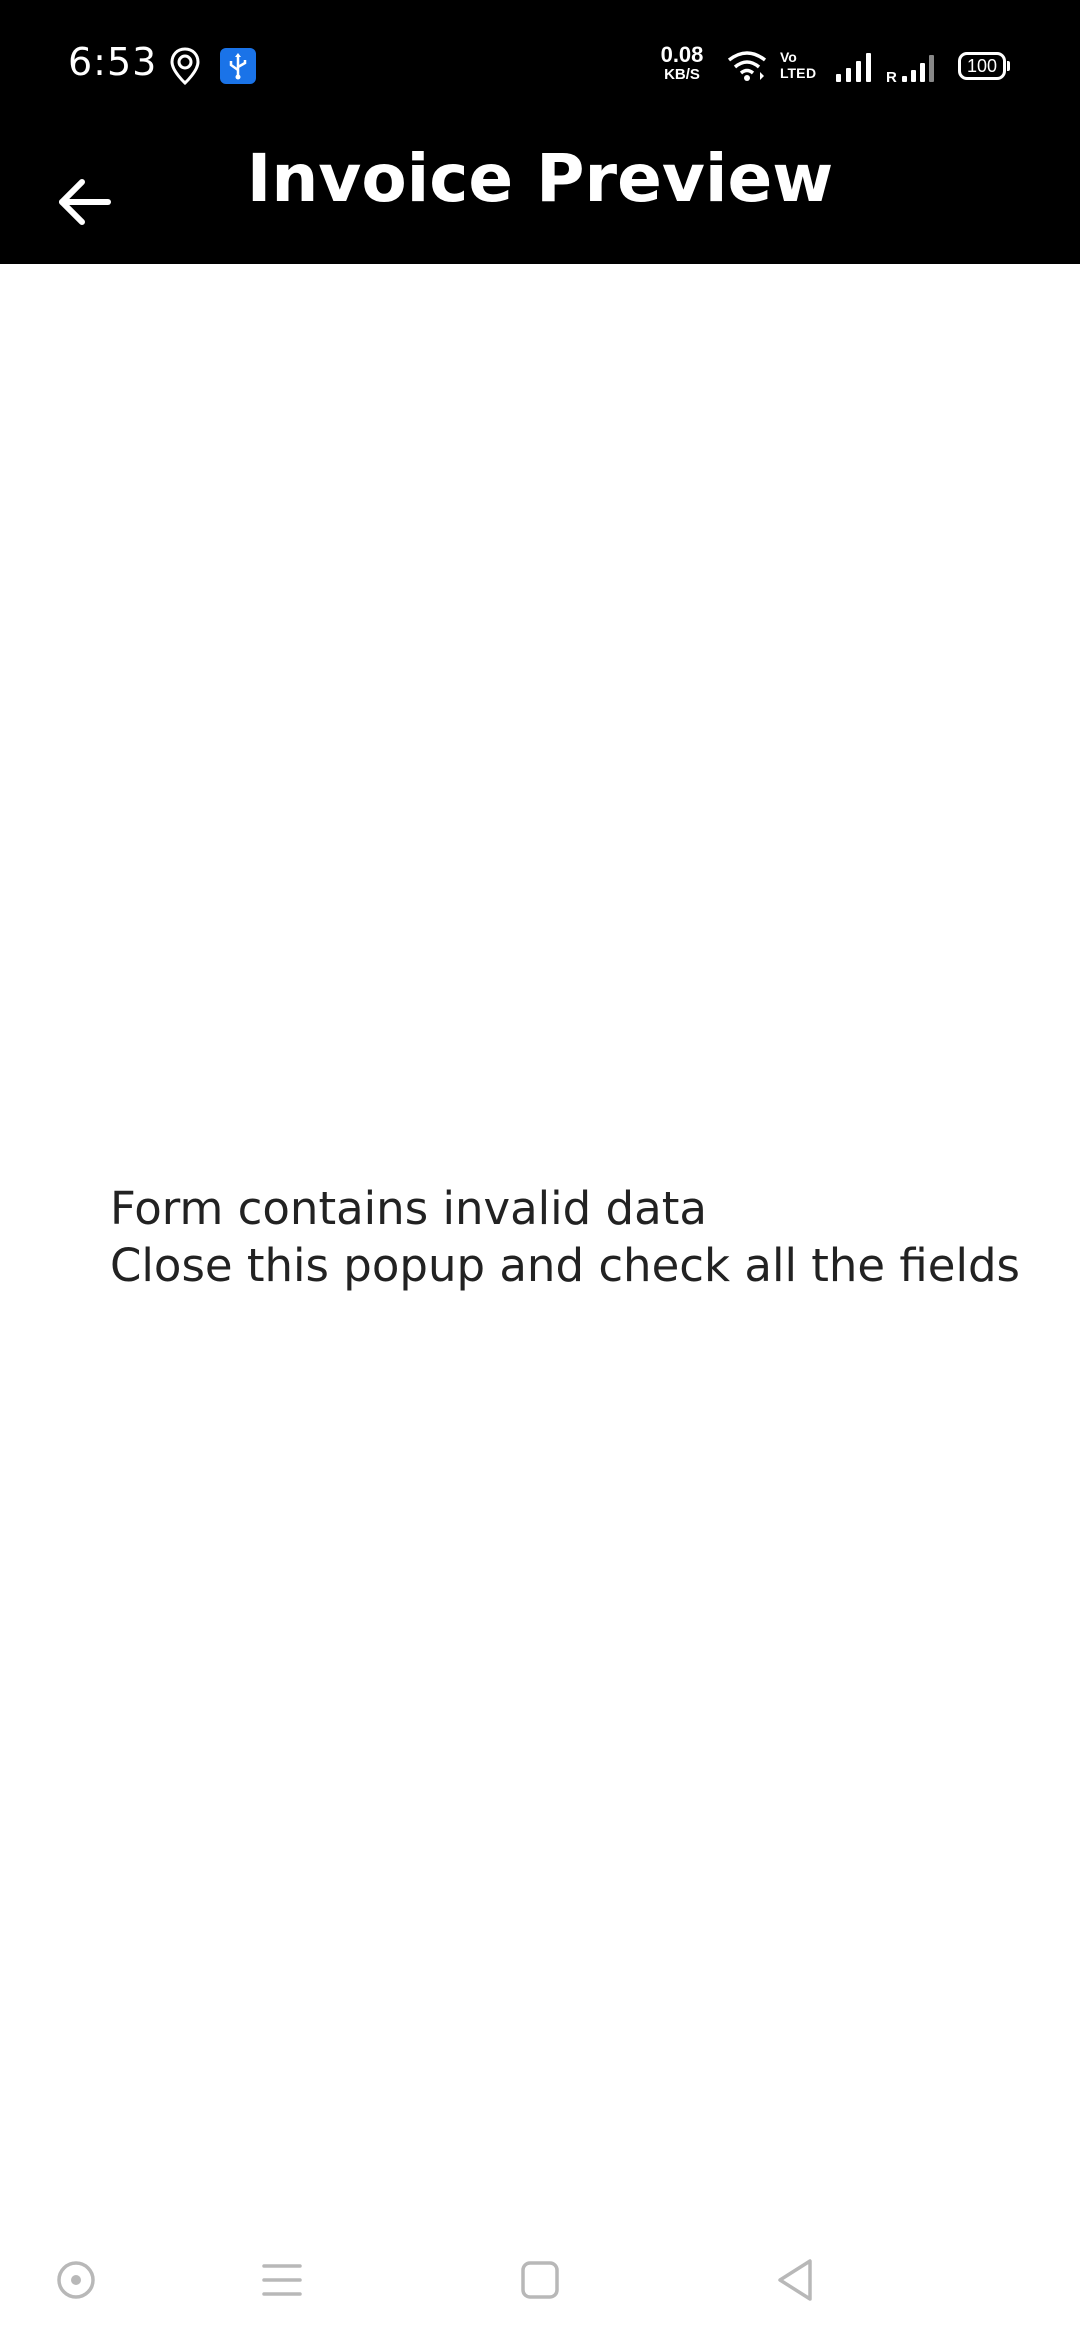 This screenshot has height=2340, width=1080. I want to click on network-speed-unit: KB/S, so click(682, 74).